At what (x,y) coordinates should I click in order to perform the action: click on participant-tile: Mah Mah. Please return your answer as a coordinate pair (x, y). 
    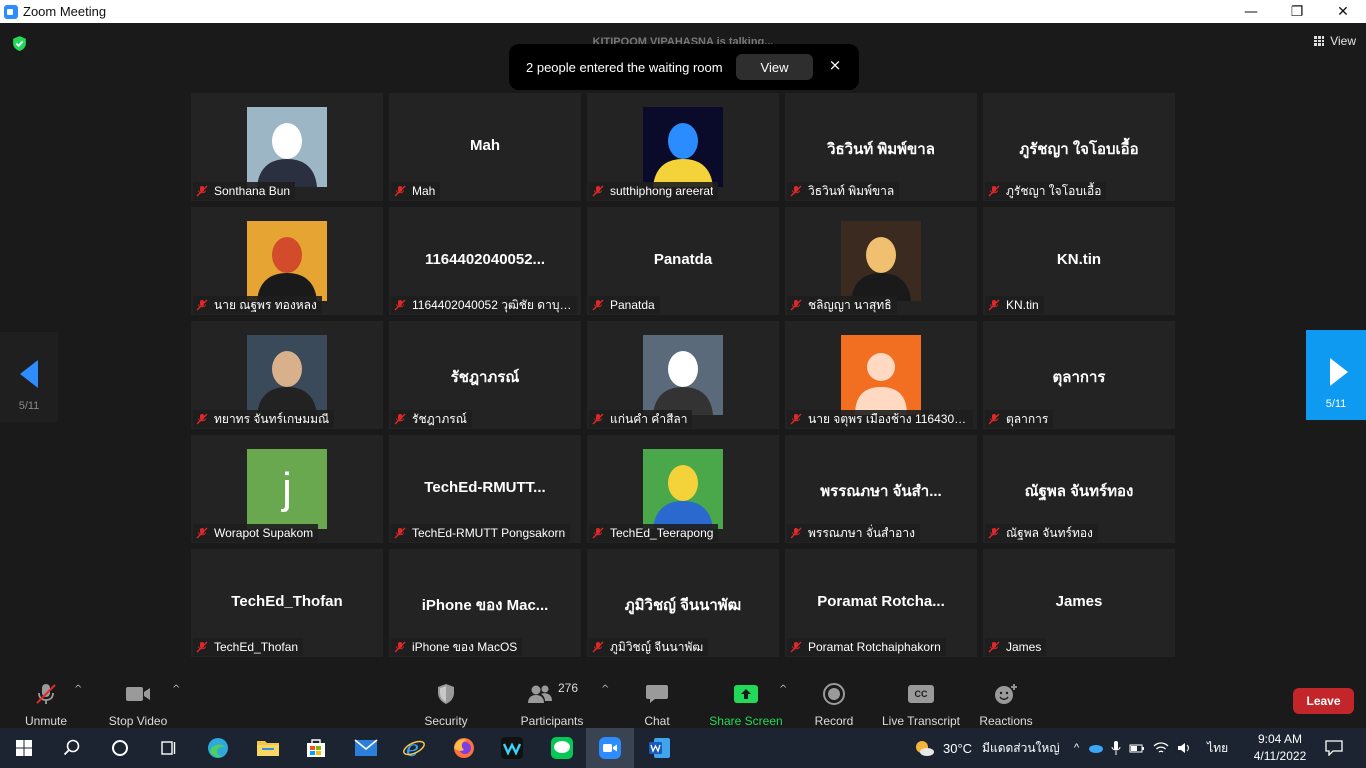
    Looking at the image, I should click on (485, 147).